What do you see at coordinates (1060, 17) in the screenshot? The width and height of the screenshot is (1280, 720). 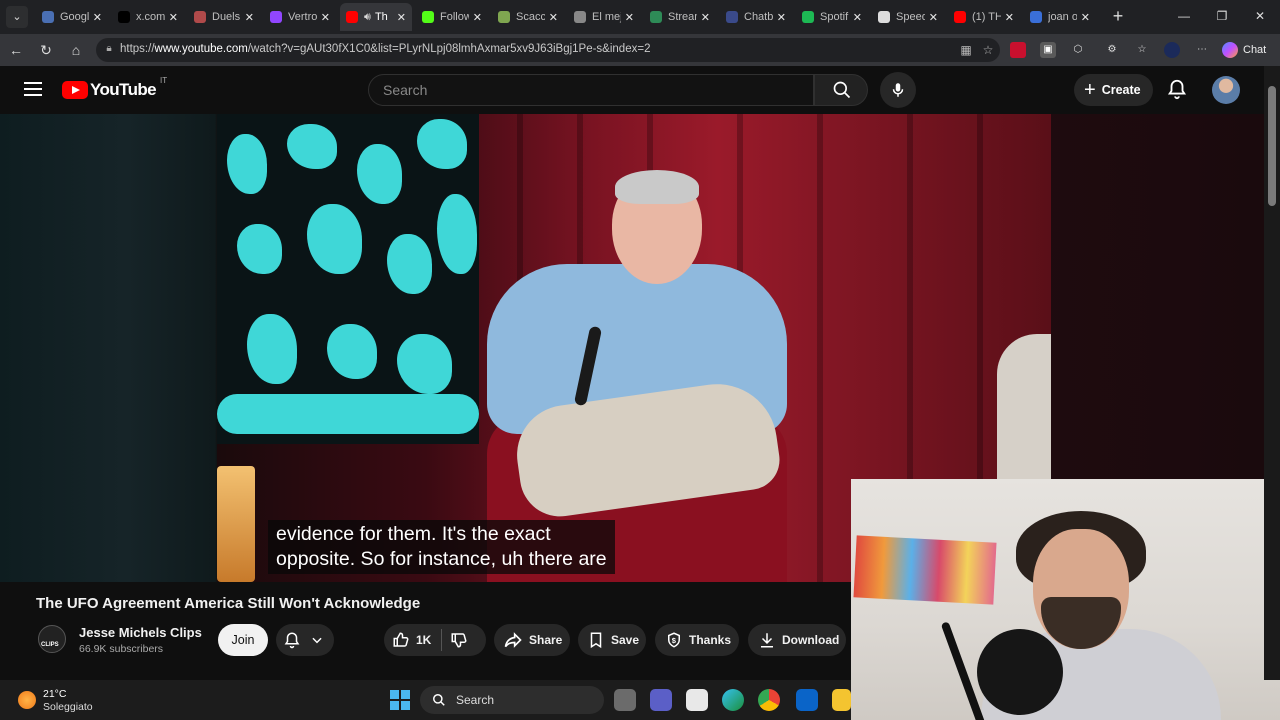 I see `browser-tab: joan o ✕` at bounding box center [1060, 17].